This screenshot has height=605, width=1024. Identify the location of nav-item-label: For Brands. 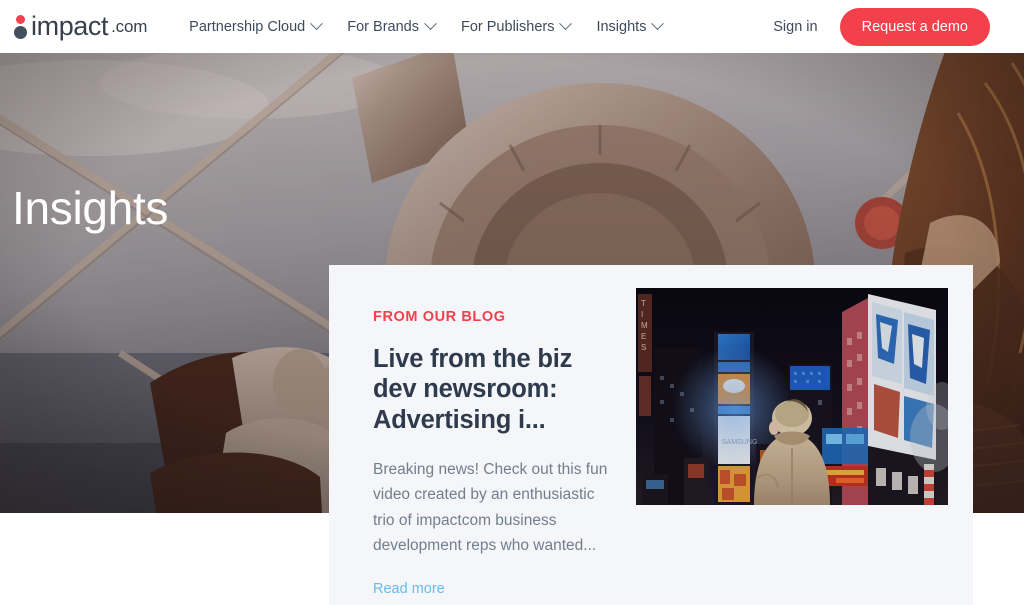
(383, 26).